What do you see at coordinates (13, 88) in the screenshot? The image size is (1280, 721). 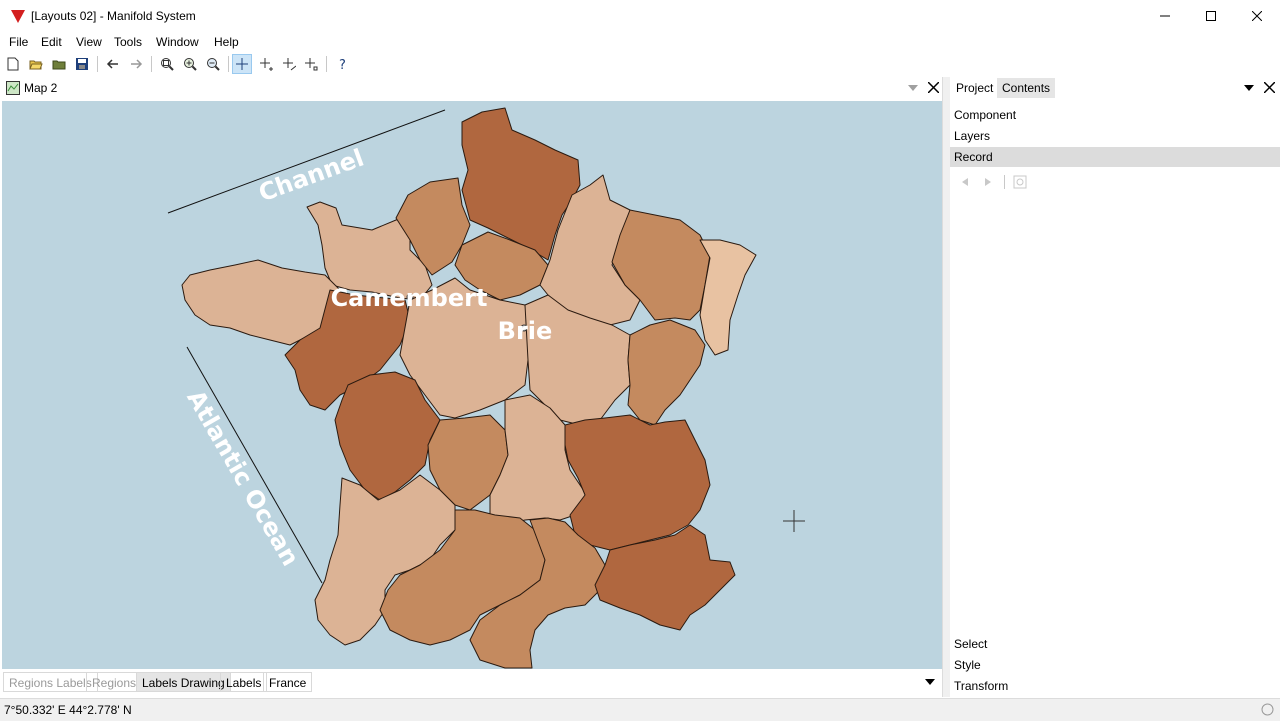 I see `map-icon` at bounding box center [13, 88].